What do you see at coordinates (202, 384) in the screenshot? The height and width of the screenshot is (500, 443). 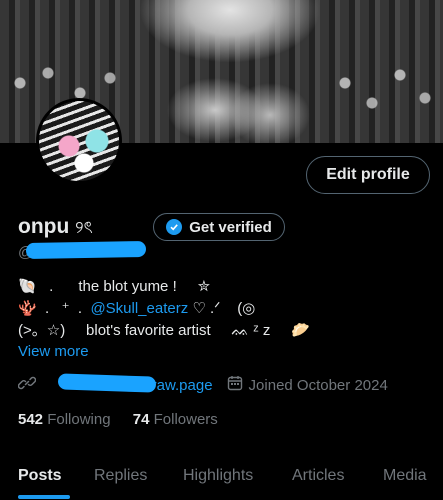 I see `profile-meta: straw.page Joined October 2024` at bounding box center [202, 384].